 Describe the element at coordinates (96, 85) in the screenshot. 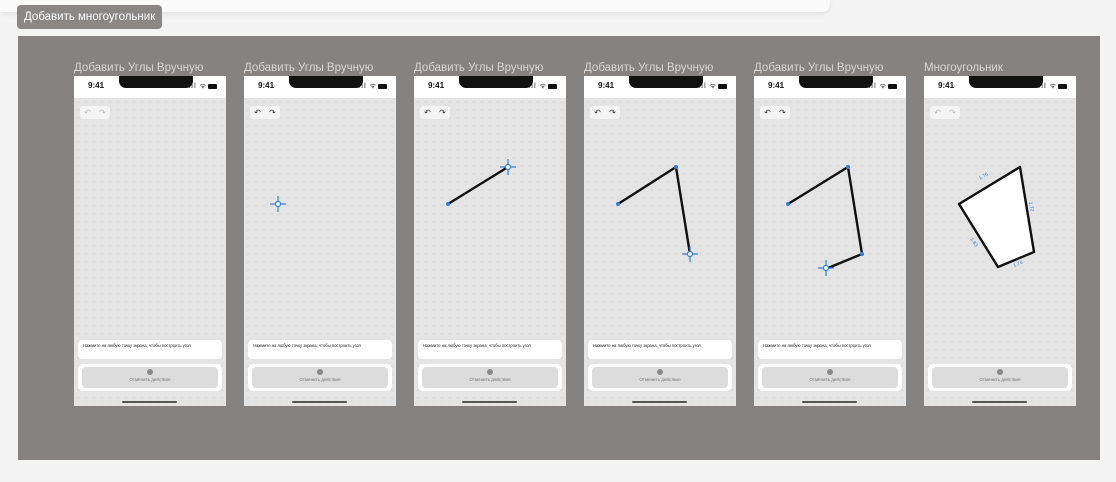

I see `status-time: 9:41` at that location.